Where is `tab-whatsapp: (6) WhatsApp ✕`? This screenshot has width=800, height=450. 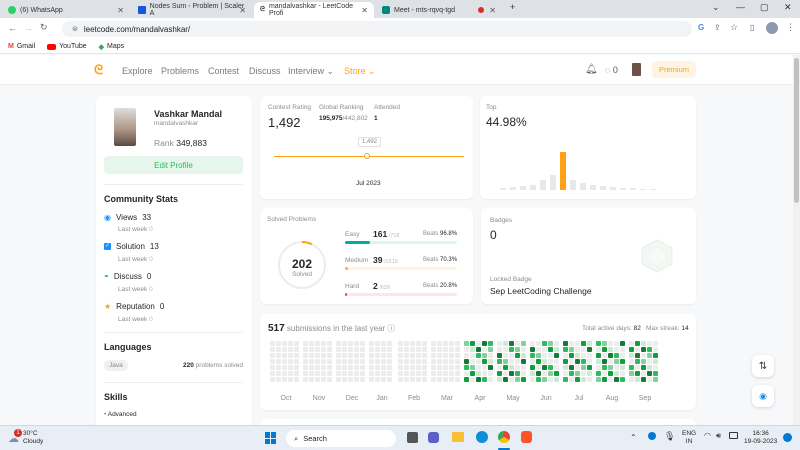
tab-whatsapp: (6) WhatsApp ✕ is located at coordinates (66, 10).